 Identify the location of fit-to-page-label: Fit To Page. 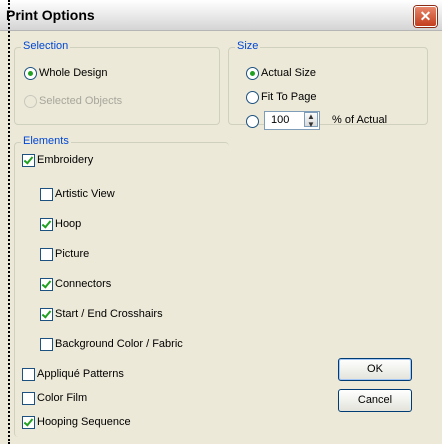
(288, 97).